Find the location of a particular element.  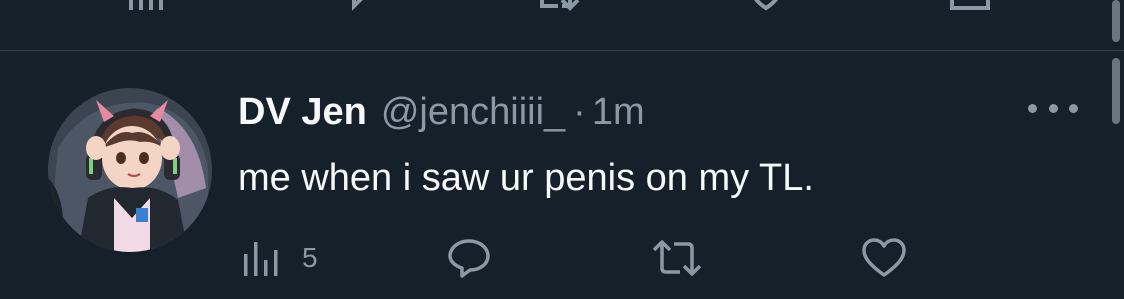

reply-button is located at coordinates (469, 258).